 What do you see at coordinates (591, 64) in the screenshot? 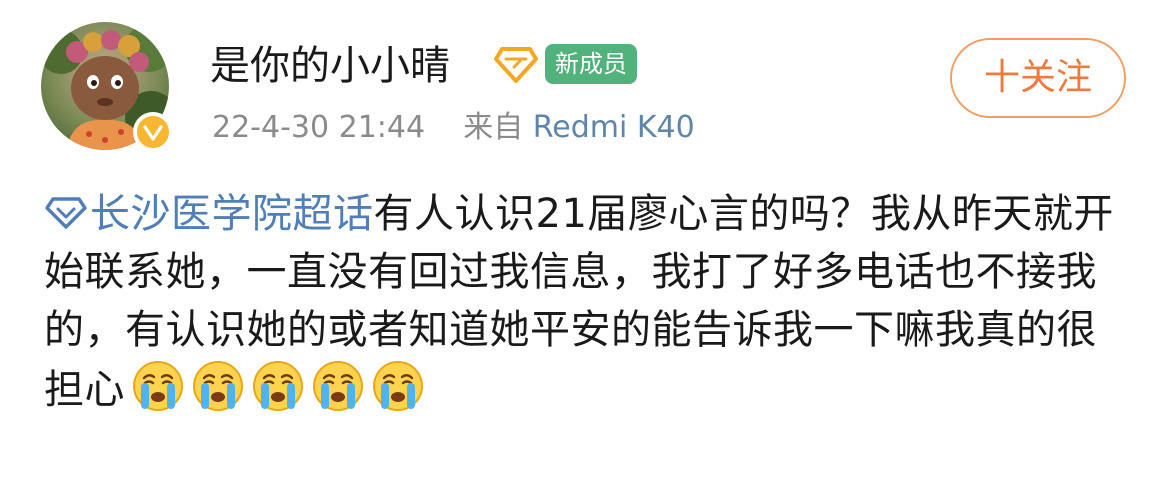
I see `new-member-badge: 新成员` at bounding box center [591, 64].